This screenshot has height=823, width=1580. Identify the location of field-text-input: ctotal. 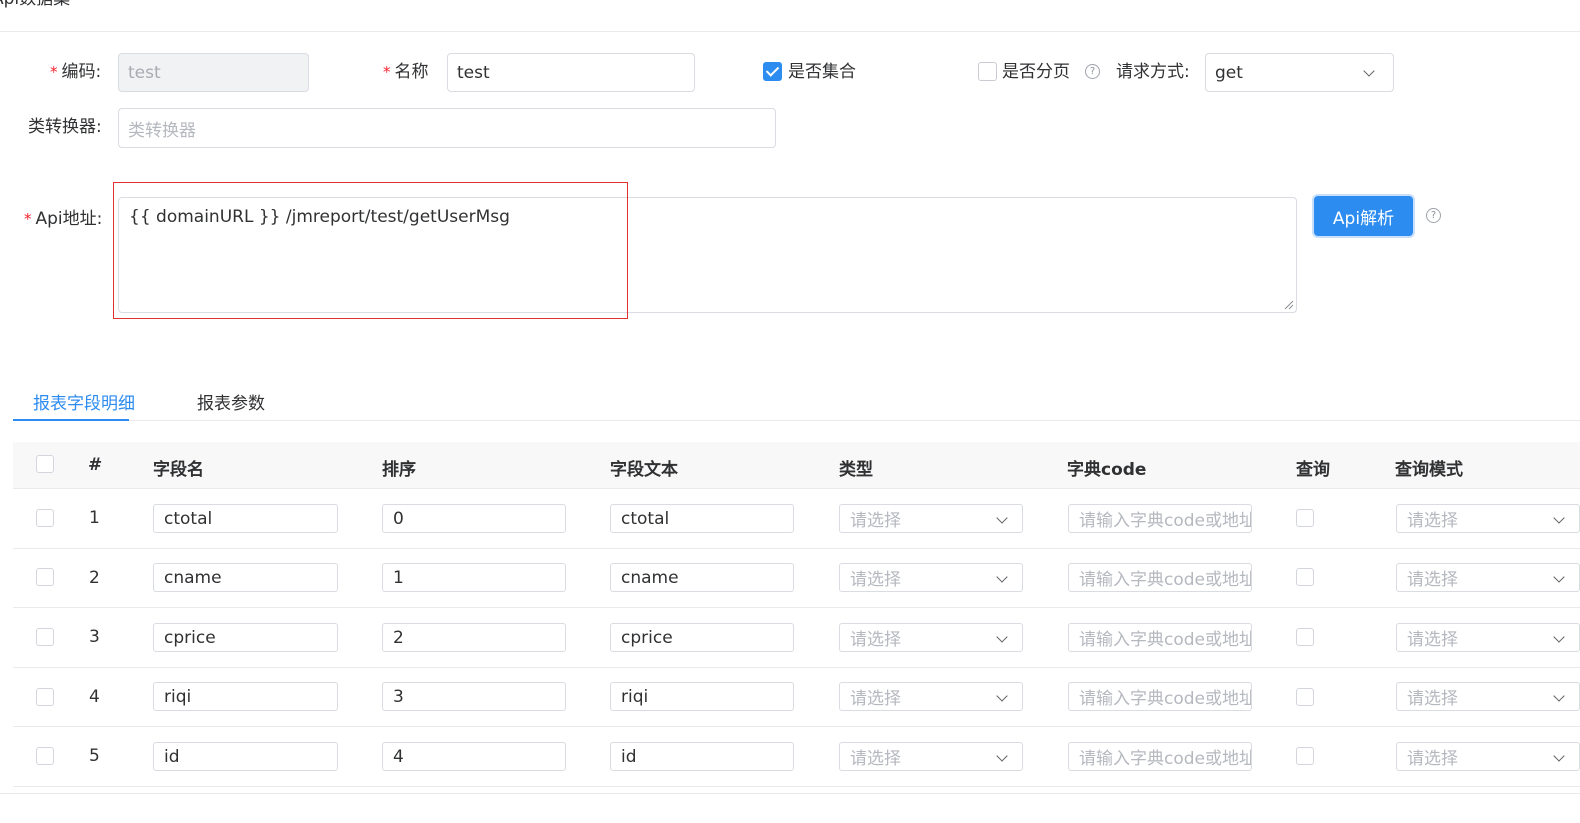
(702, 518).